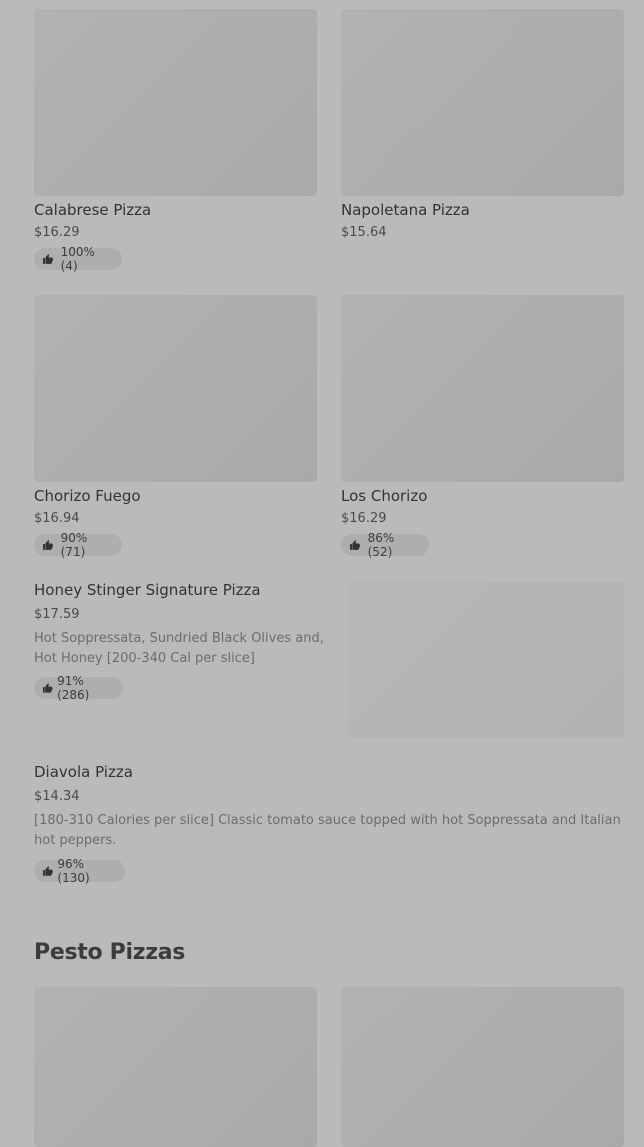  I want to click on rating-badge: 96% (130), so click(79, 871).